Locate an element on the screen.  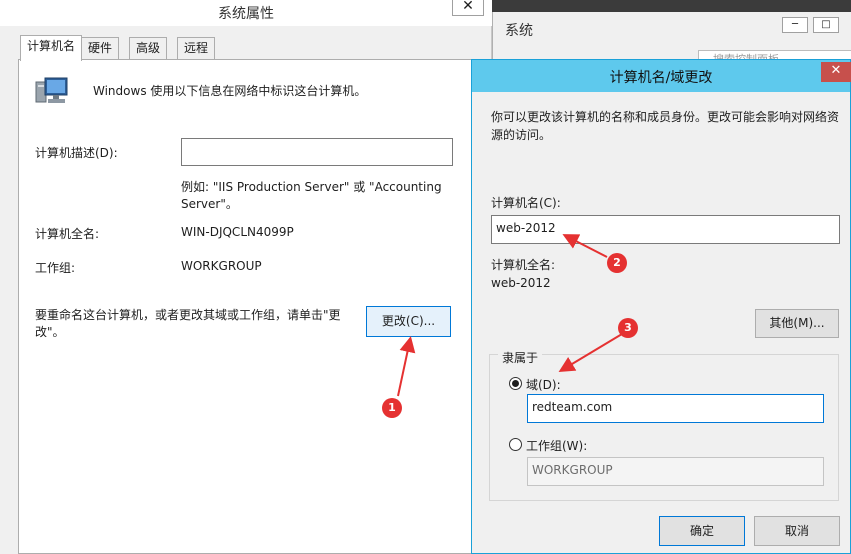
dialog-titlebar: 计算机名/域更改 ✕ is located at coordinates (661, 76).